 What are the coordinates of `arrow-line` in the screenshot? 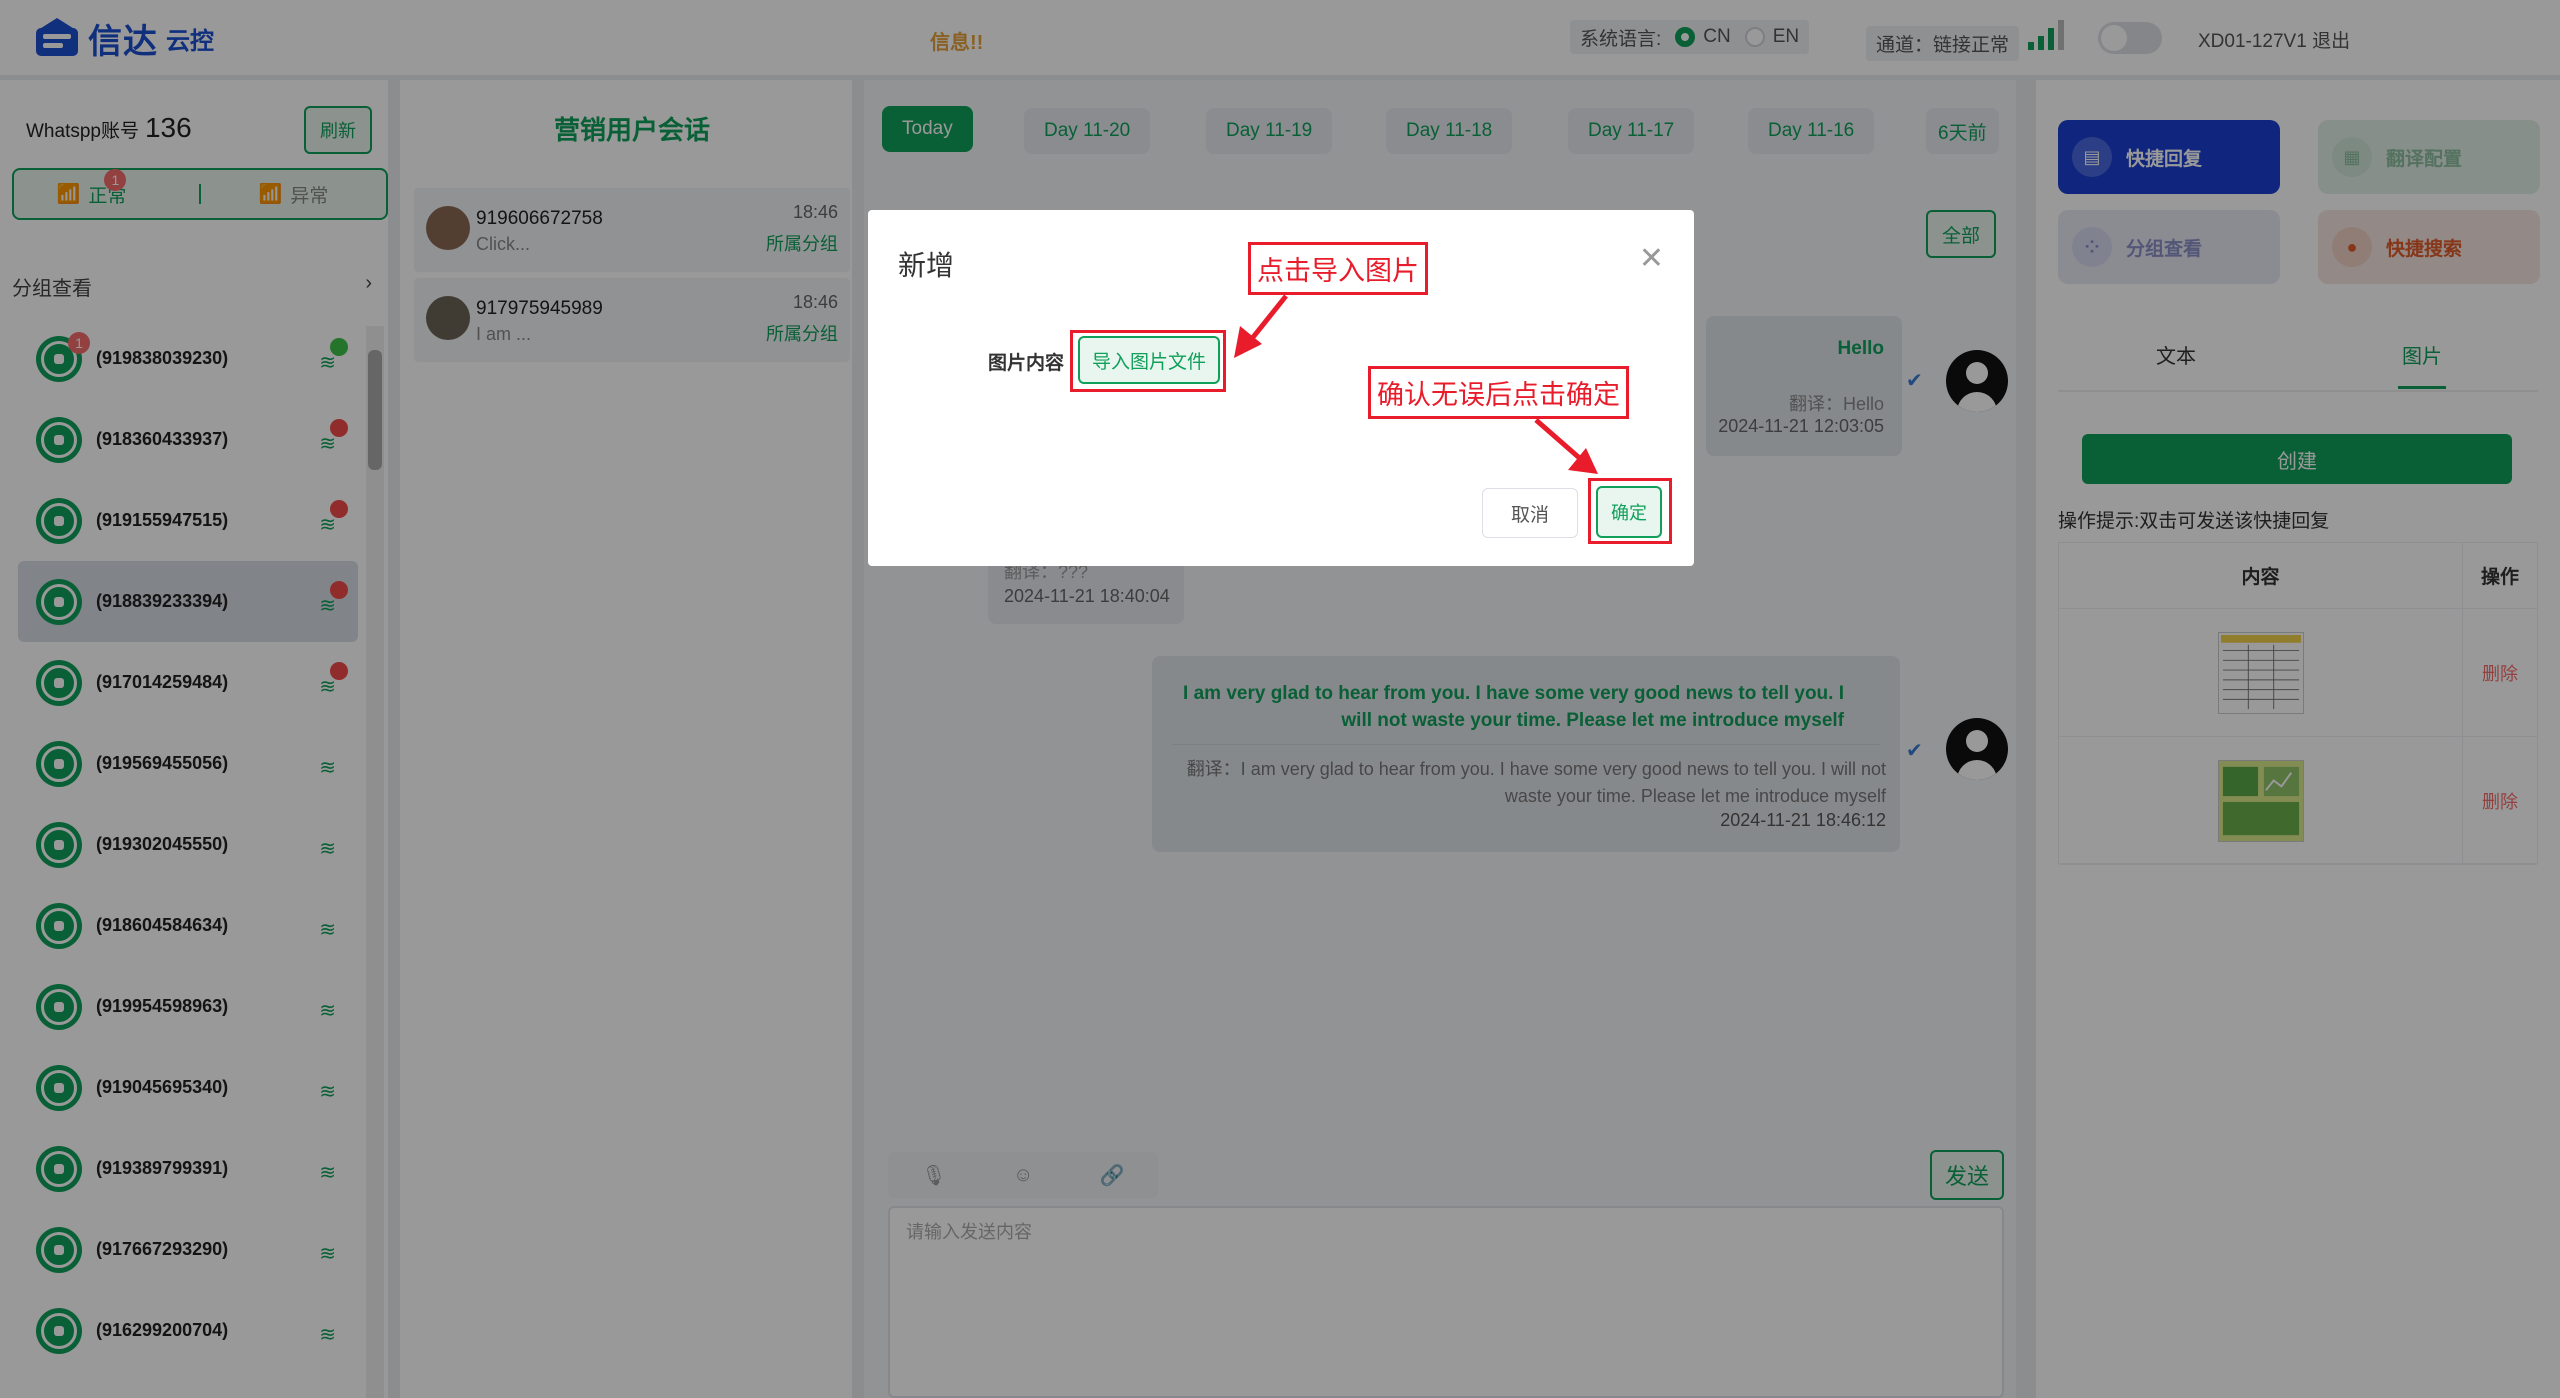 It's located at (1560, 441).